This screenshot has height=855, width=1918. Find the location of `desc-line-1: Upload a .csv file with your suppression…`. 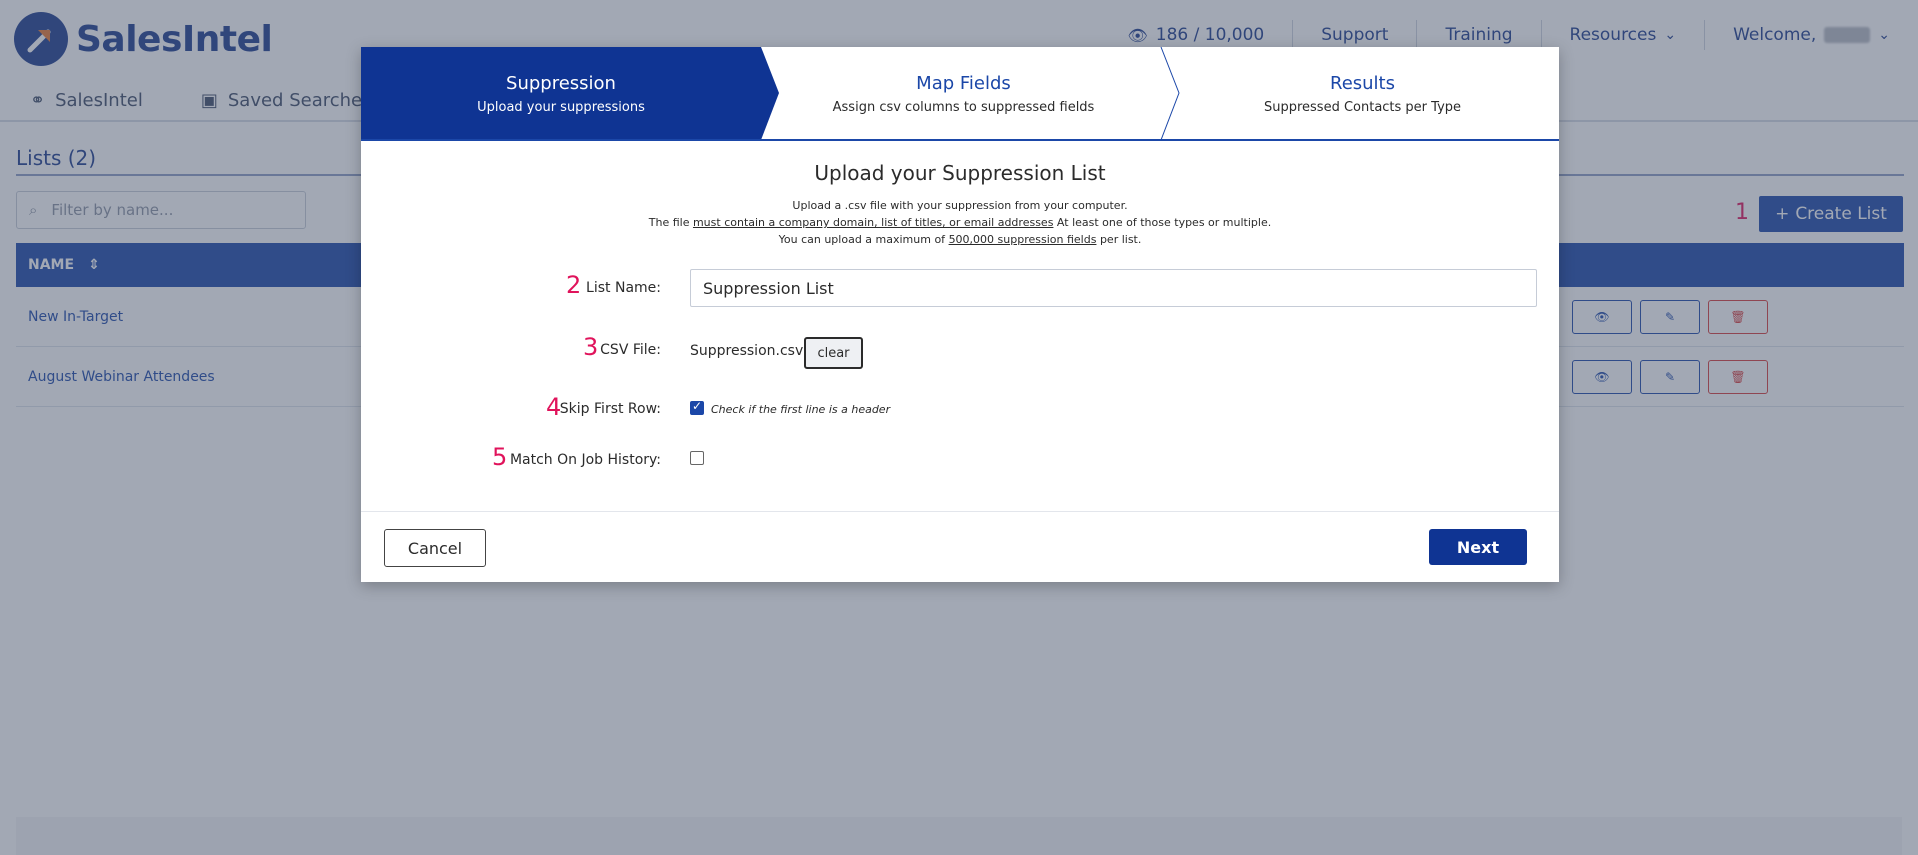

desc-line-1: Upload a .csv file with your suppression… is located at coordinates (960, 205).